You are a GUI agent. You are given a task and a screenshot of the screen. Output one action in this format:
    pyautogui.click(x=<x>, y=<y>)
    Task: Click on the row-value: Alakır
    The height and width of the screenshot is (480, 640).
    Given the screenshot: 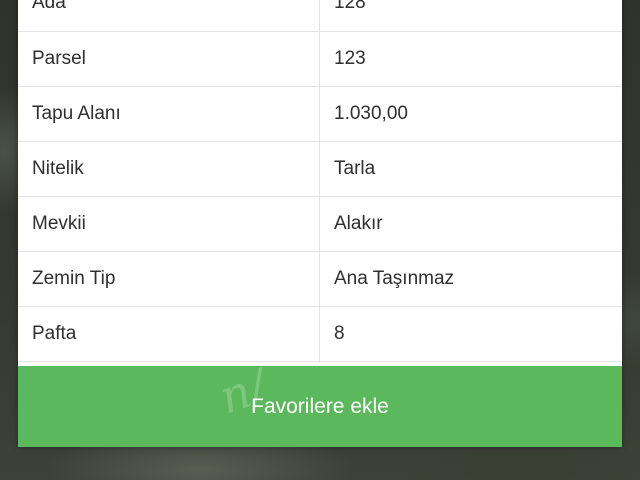 What is the action you would take?
    pyautogui.click(x=358, y=223)
    